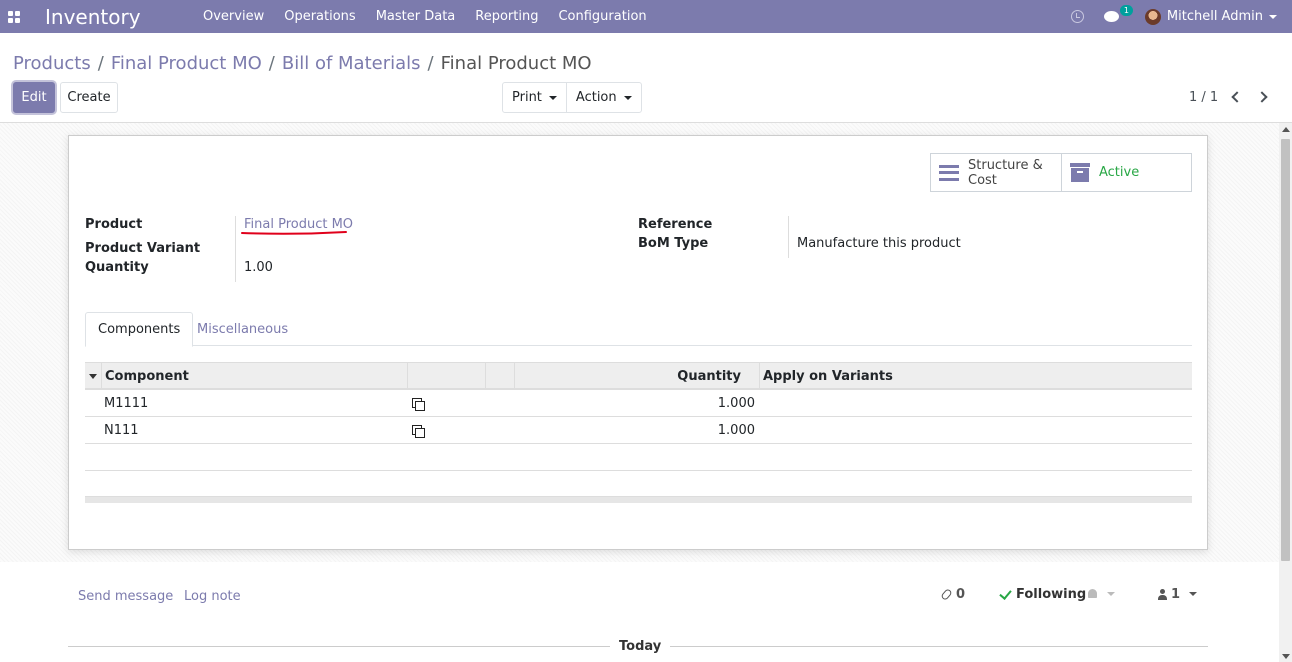 The height and width of the screenshot is (662, 1292). I want to click on chevron-down-icon, so click(1273, 16).